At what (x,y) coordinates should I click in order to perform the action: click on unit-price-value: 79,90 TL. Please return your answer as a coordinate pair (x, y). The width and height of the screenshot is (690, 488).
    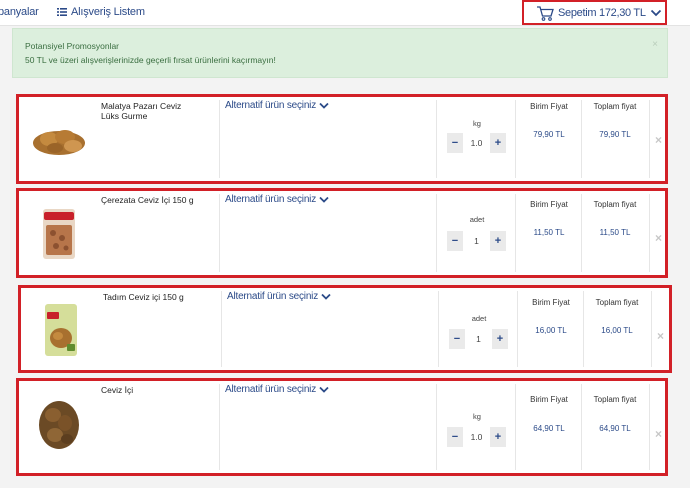
    Looking at the image, I should click on (549, 134).